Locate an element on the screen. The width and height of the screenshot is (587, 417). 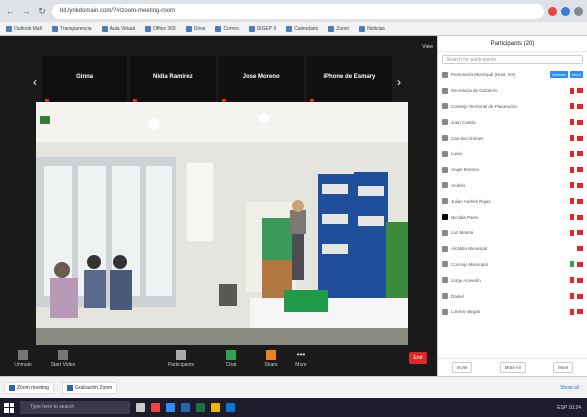
view-button: View is located at coordinates (427, 47).